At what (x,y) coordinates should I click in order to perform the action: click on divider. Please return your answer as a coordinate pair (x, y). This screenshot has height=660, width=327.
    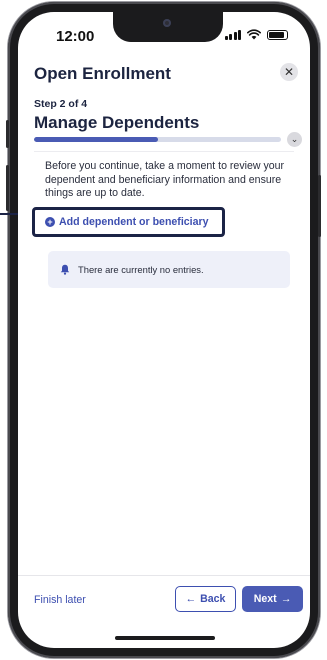
    Looking at the image, I should click on (164, 151).